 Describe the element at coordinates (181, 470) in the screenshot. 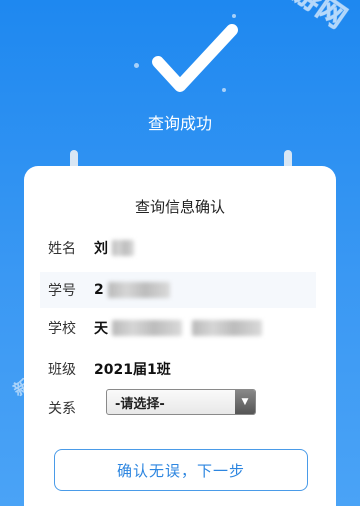

I see `confirm-next-button: 确认无误，下一步` at that location.